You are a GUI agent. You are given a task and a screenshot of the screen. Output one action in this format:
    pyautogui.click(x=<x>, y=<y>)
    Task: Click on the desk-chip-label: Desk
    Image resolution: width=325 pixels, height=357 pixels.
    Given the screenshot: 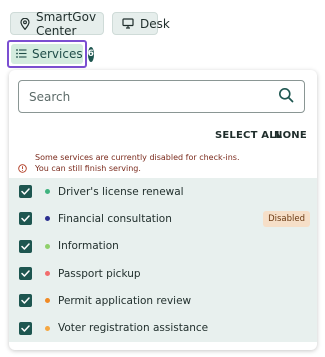 What is the action you would take?
    pyautogui.click(x=155, y=23)
    